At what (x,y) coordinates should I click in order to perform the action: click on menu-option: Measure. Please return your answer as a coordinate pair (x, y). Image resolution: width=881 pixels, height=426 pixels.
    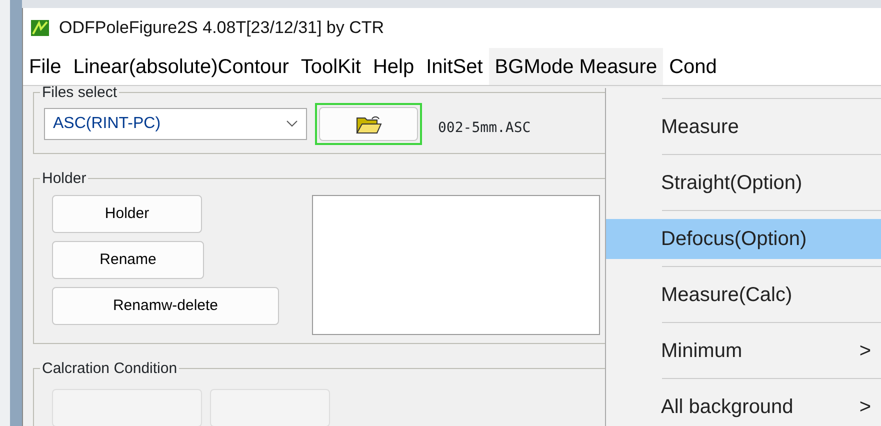
    Looking at the image, I should click on (743, 126).